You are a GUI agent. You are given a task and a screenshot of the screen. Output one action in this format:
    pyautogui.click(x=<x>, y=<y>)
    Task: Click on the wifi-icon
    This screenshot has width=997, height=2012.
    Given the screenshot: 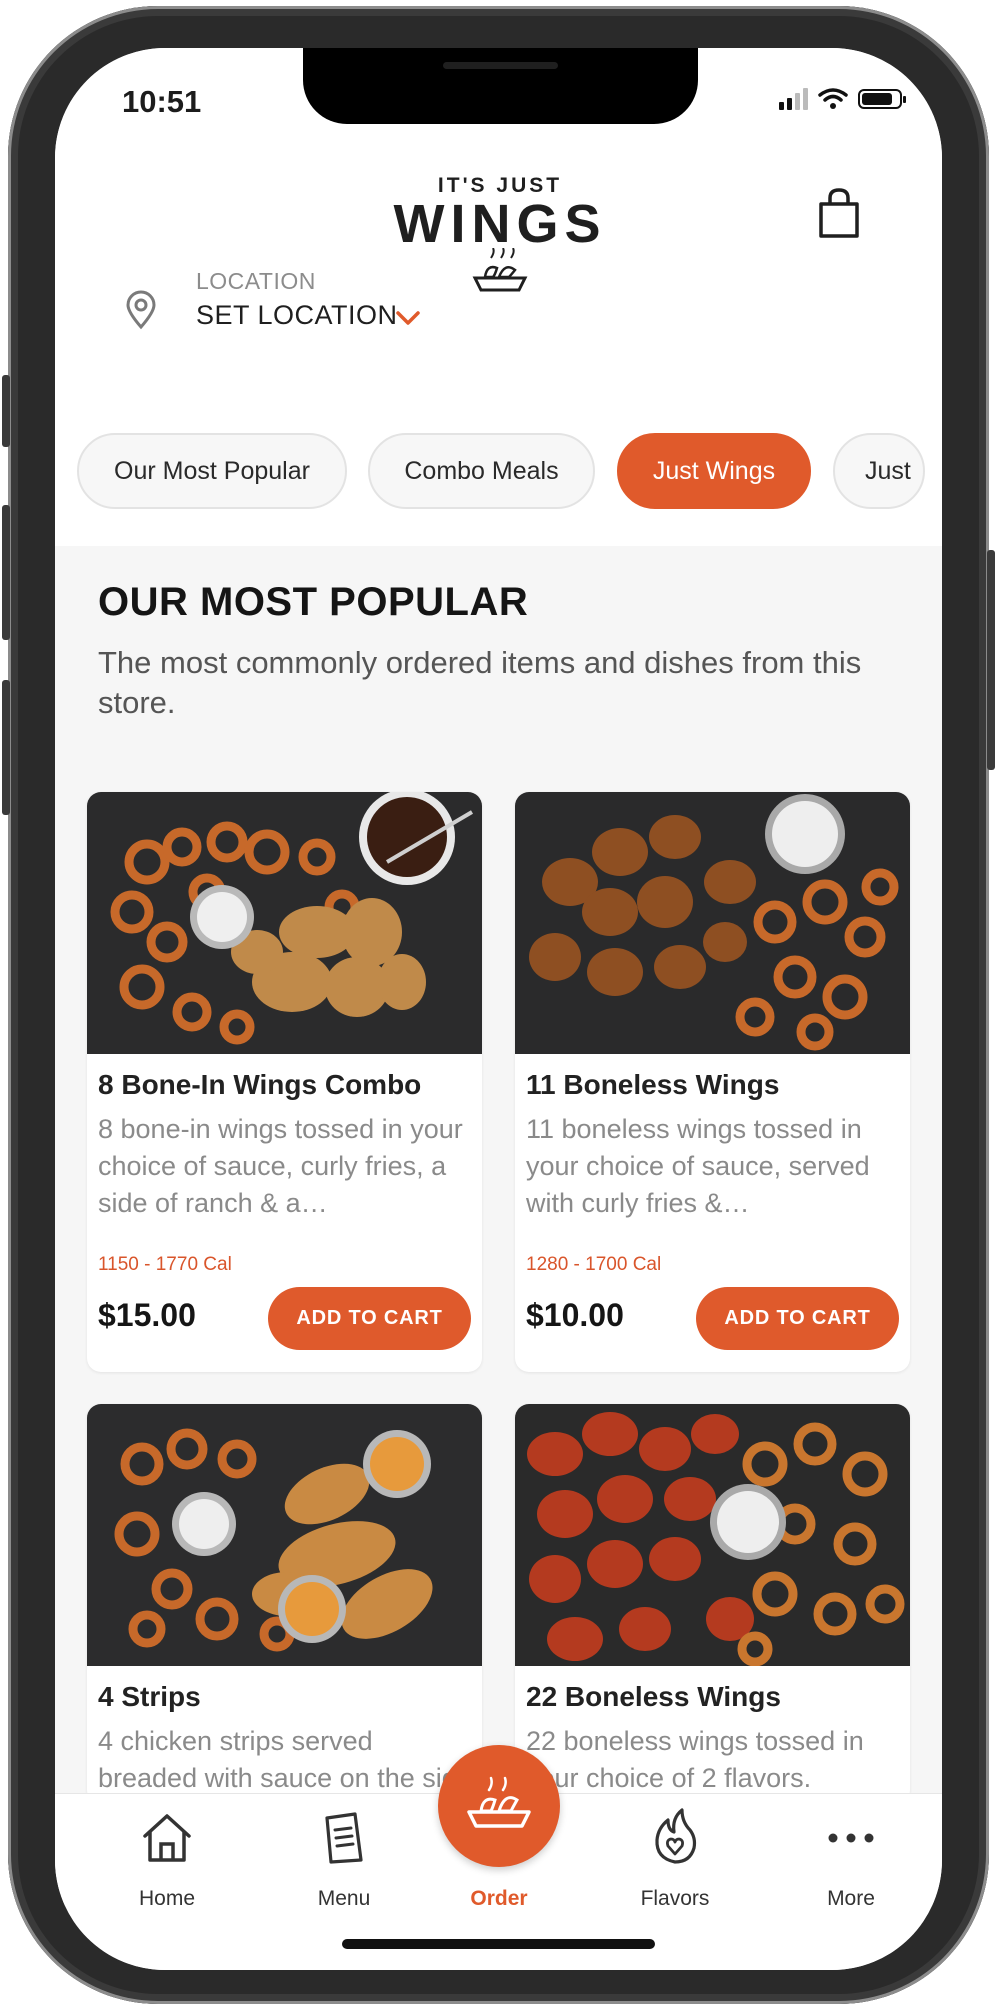 What is the action you would take?
    pyautogui.click(x=833, y=98)
    